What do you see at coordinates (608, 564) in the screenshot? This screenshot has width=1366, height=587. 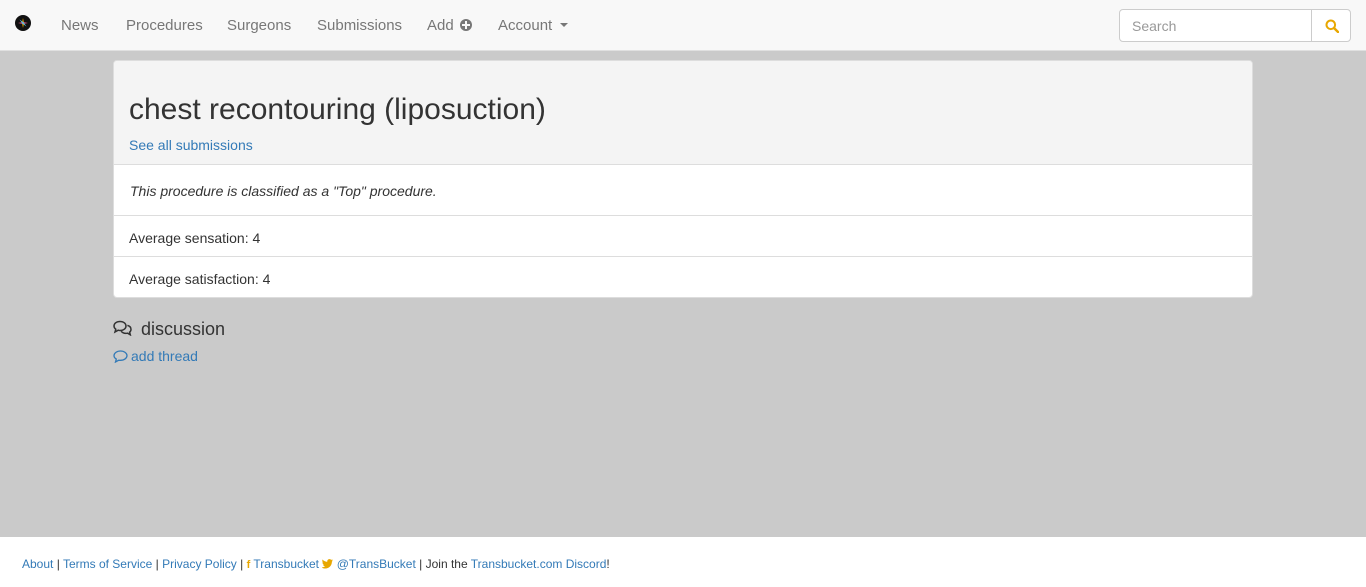 I see `exclamation: !` at bounding box center [608, 564].